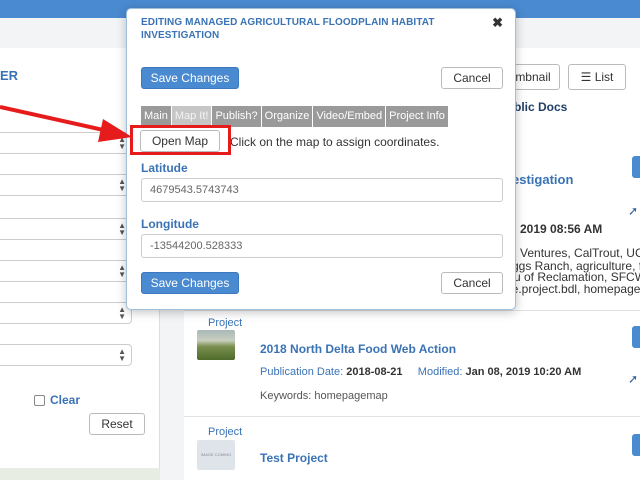 The height and width of the screenshot is (480, 640). I want to click on modified-date: Jan 08, 2019 10:20 AM, so click(523, 372).